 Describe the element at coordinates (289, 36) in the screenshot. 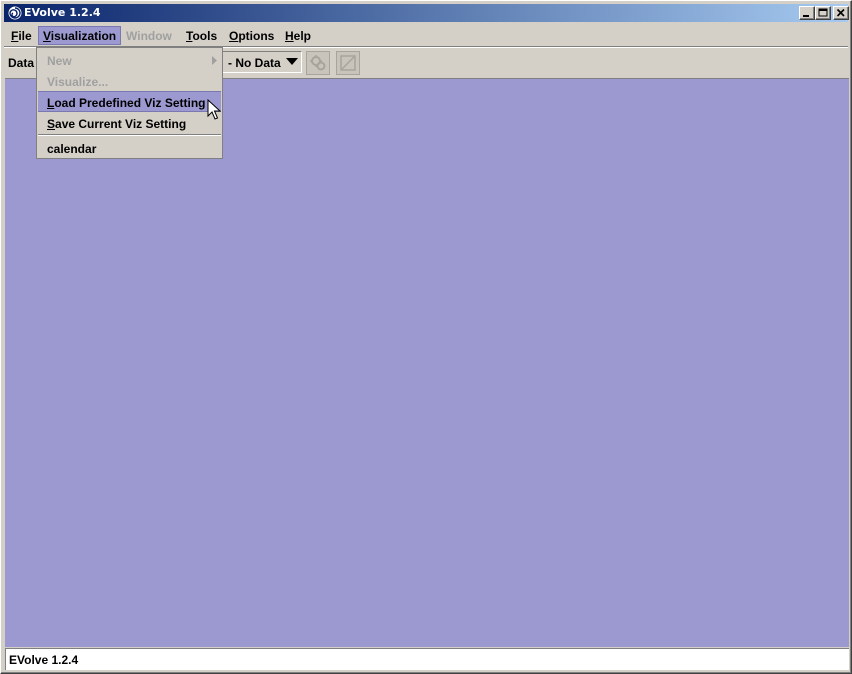

I see `menu-help-mnemonic: H` at that location.